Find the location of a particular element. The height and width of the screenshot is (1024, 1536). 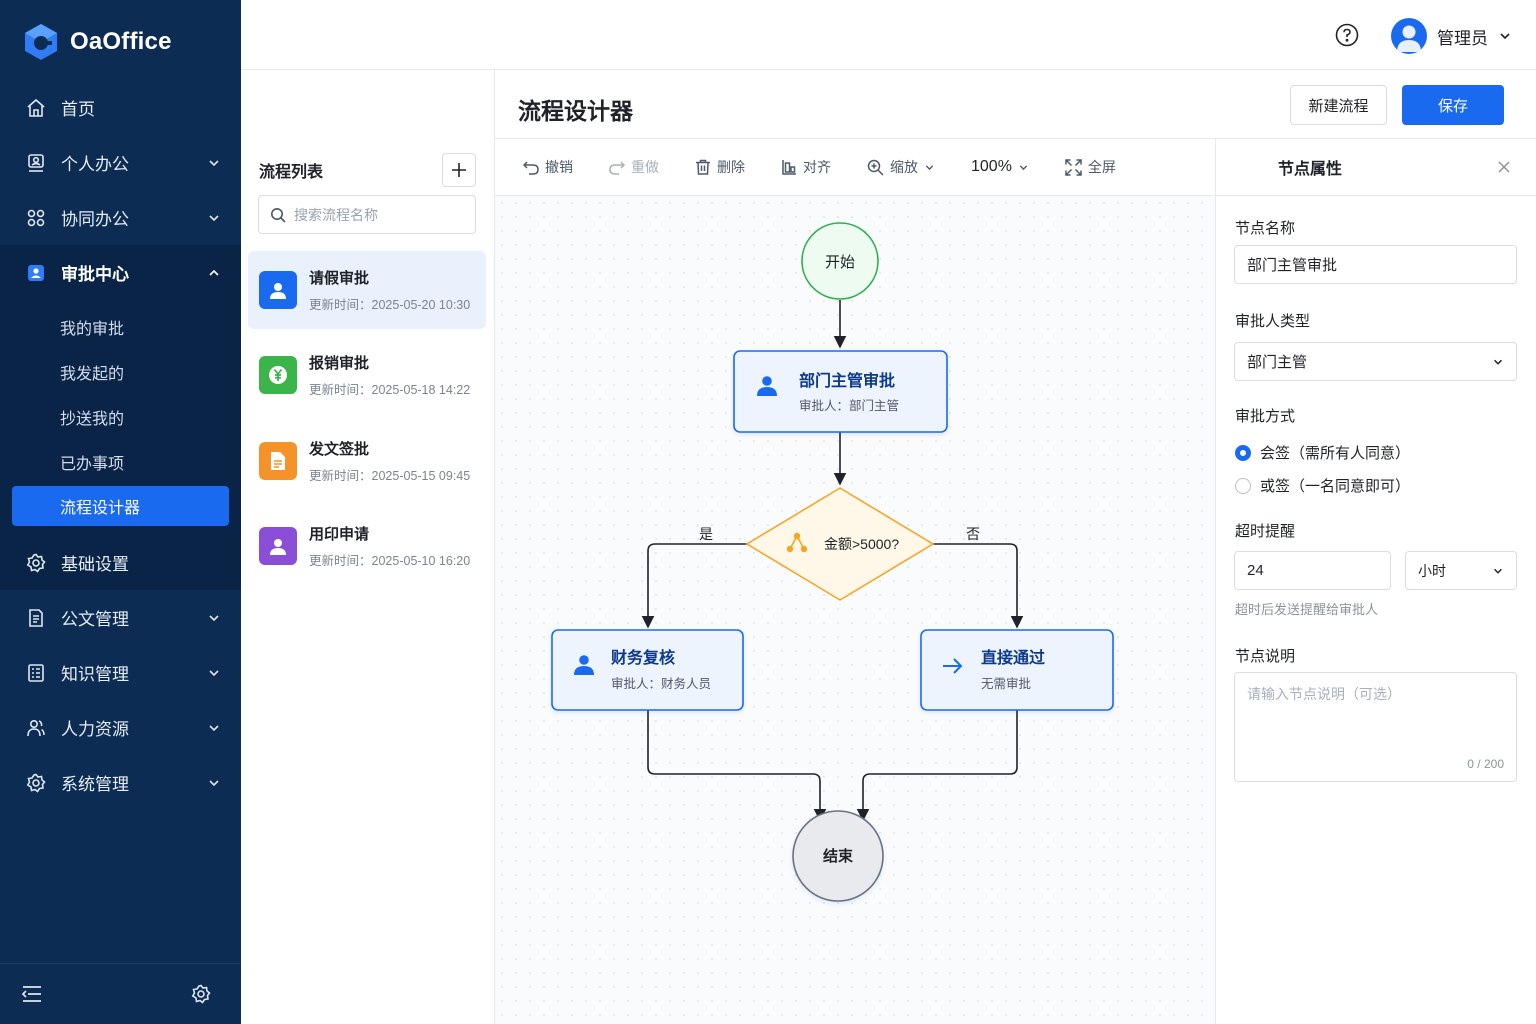

direct-pass-node: 直接通过 无需审批 is located at coordinates (1017, 670).